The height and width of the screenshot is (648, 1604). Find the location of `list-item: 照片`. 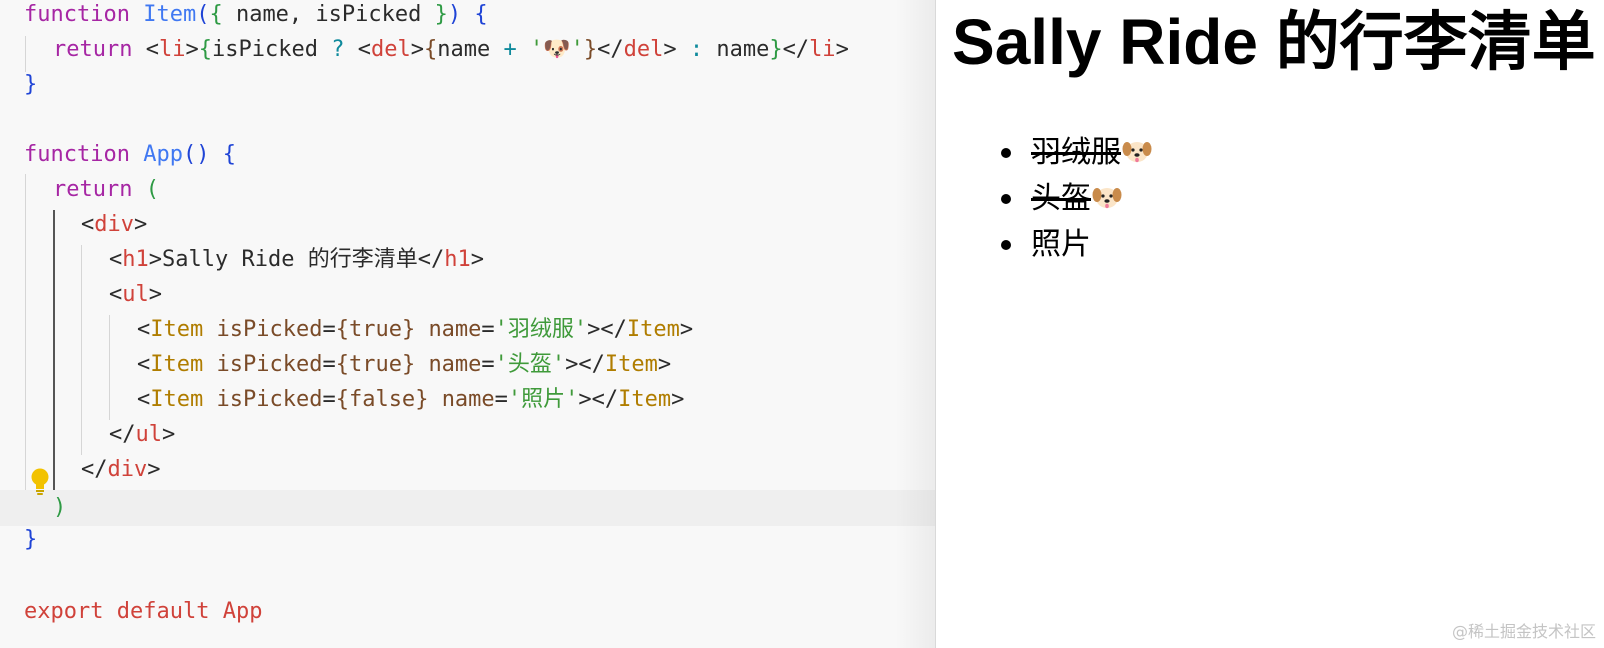

list-item: 照片 is located at coordinates (1077, 245).